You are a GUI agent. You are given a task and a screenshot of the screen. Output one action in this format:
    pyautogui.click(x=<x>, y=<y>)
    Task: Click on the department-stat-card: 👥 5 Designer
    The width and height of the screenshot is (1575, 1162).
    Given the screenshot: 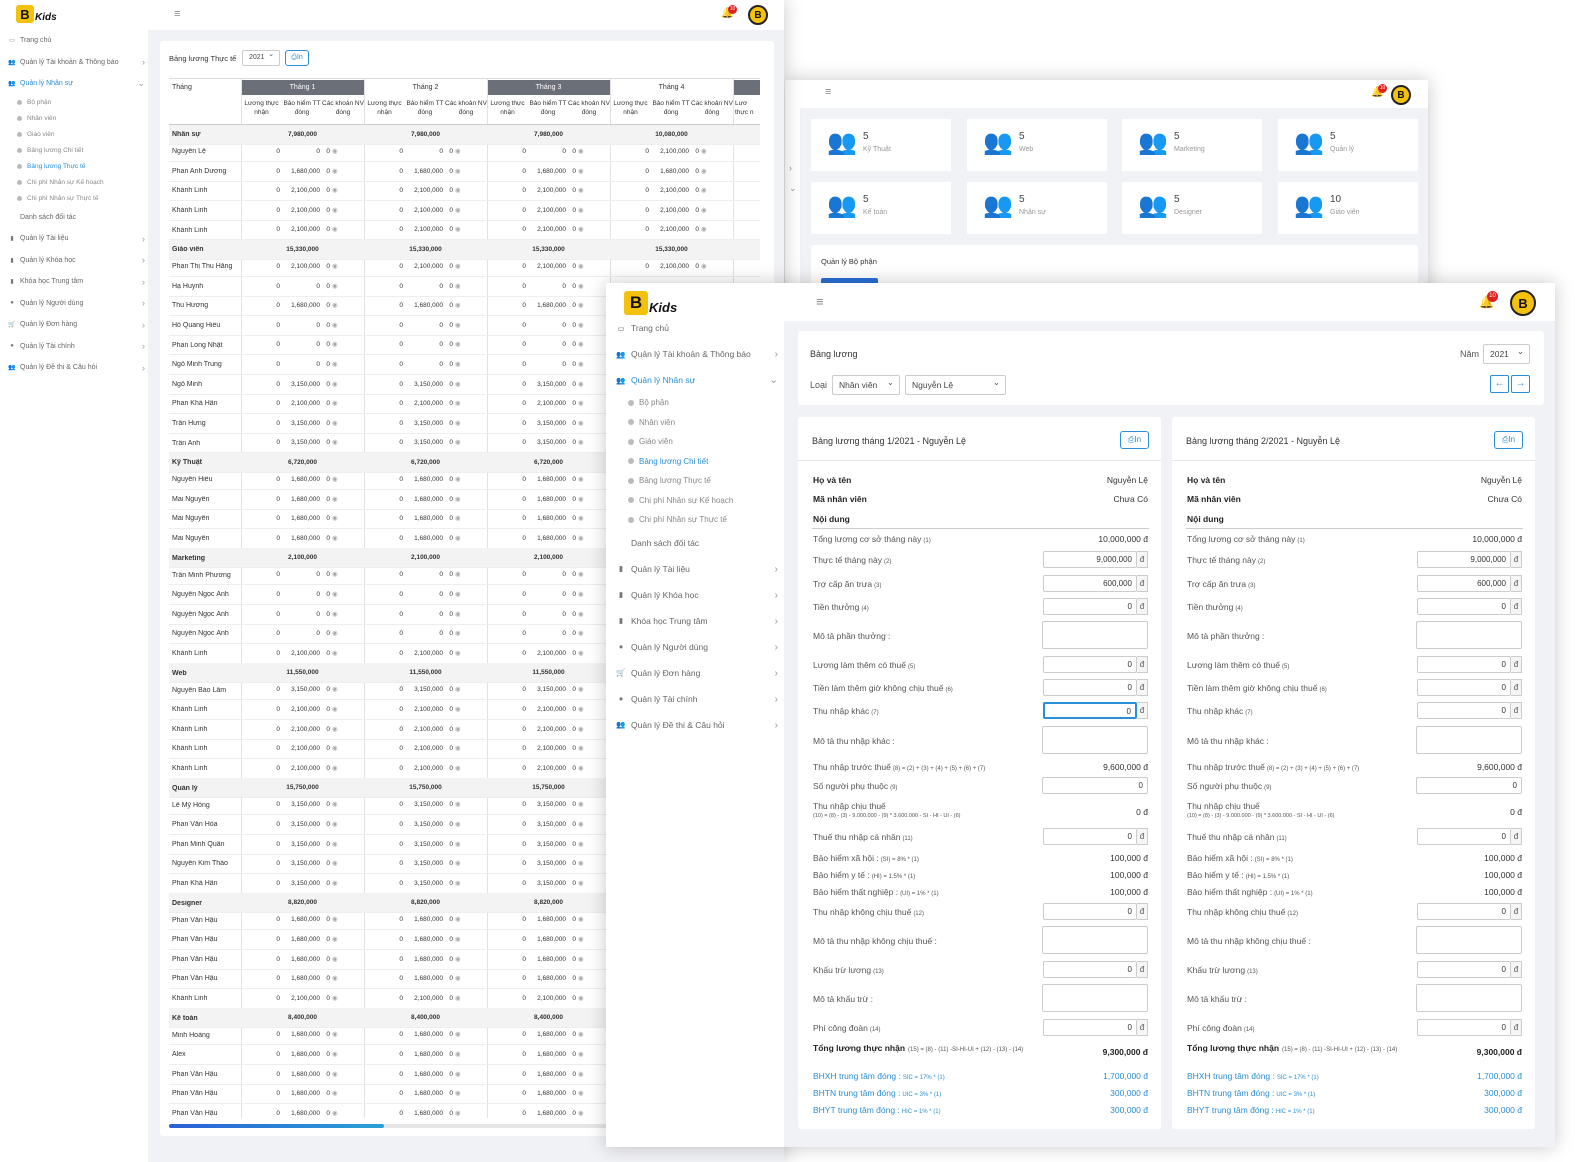 What is the action you would take?
    pyautogui.click(x=1192, y=208)
    